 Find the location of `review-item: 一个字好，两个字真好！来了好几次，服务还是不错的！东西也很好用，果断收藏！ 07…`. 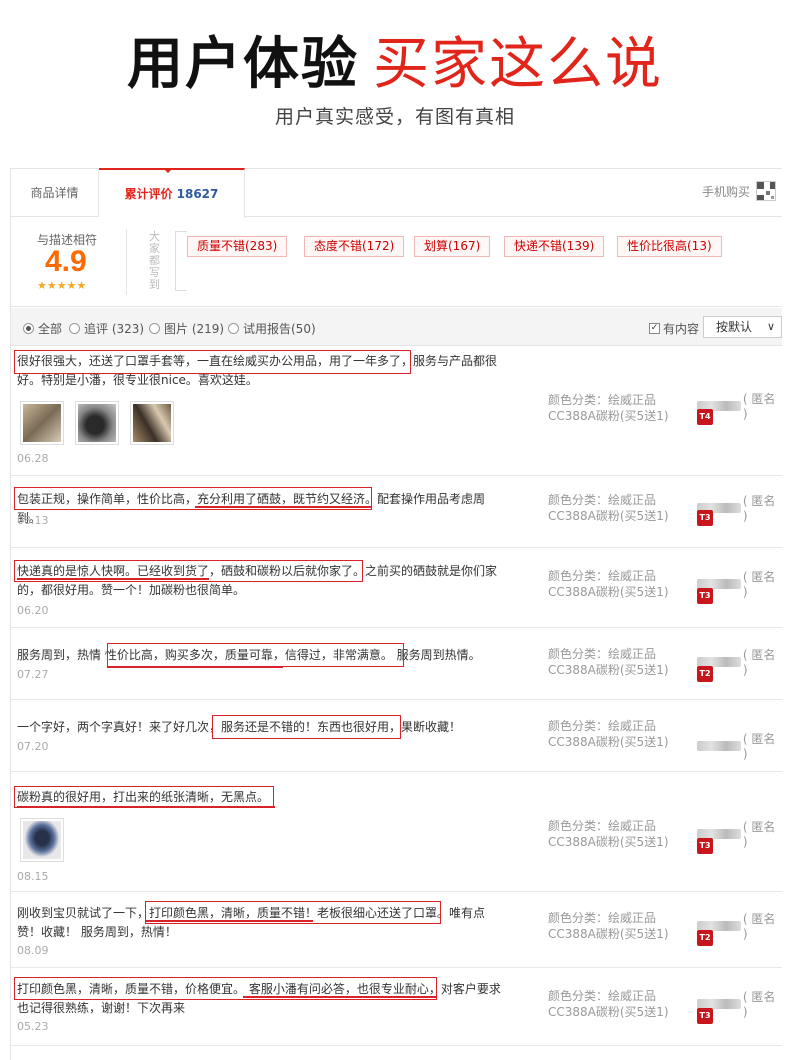

review-item: 一个字好，两个字真好！来了好几次，服务还是不错的！东西也很好用，果断收藏！ 07… is located at coordinates (396, 736).